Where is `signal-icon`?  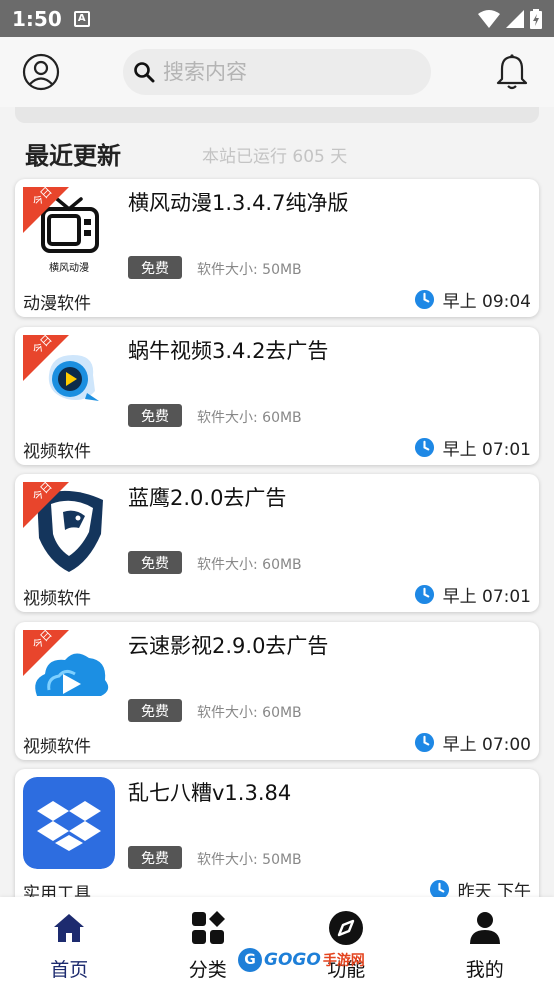
signal-icon is located at coordinates (515, 18).